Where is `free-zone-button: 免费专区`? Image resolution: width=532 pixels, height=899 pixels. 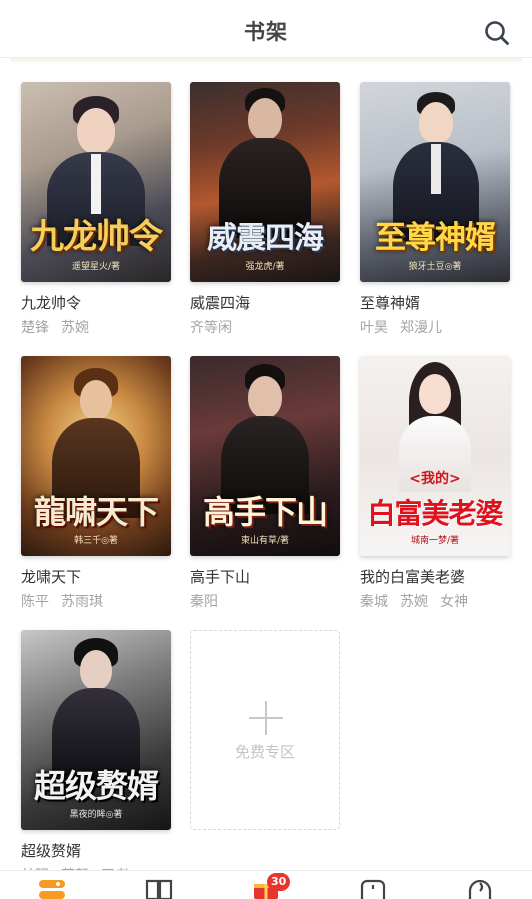
free-zone-button: 免费专区 is located at coordinates (265, 730).